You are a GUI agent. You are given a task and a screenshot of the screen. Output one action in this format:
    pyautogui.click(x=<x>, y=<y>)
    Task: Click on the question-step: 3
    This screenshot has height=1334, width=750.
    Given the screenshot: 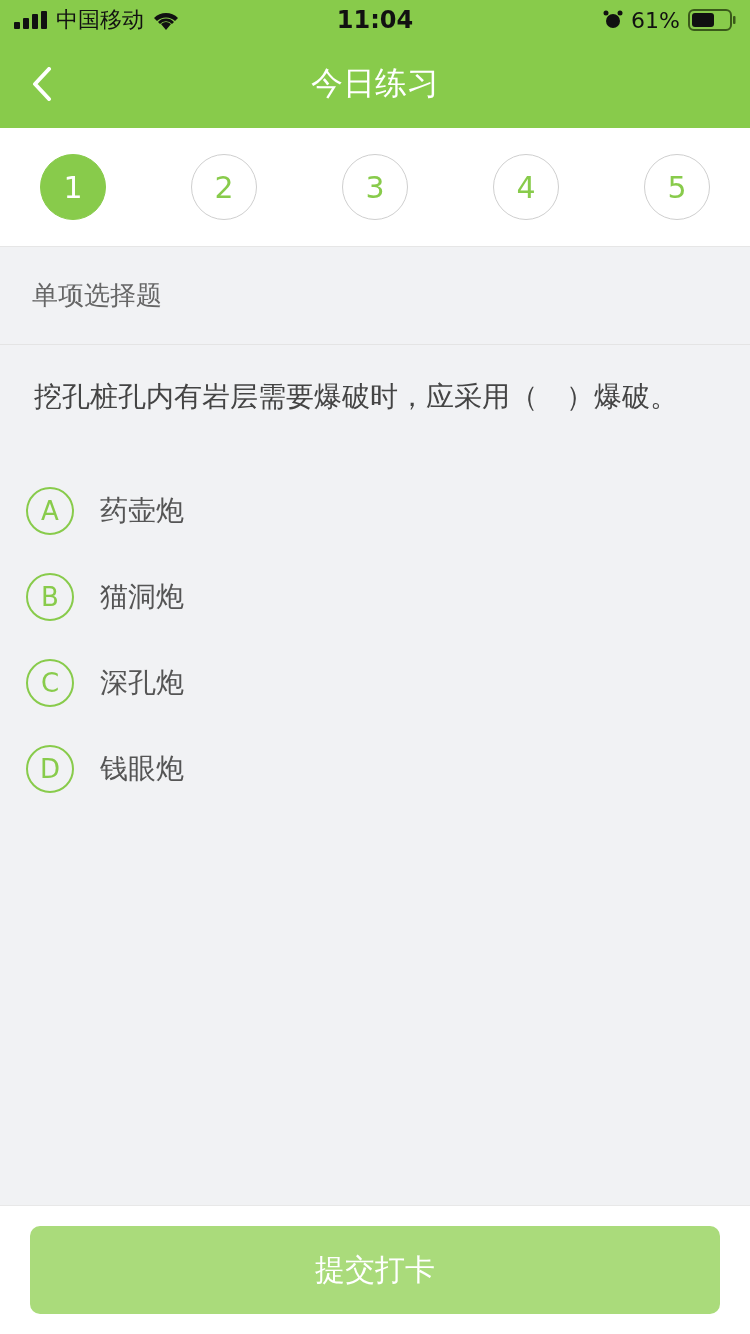 What is the action you would take?
    pyautogui.click(x=375, y=187)
    